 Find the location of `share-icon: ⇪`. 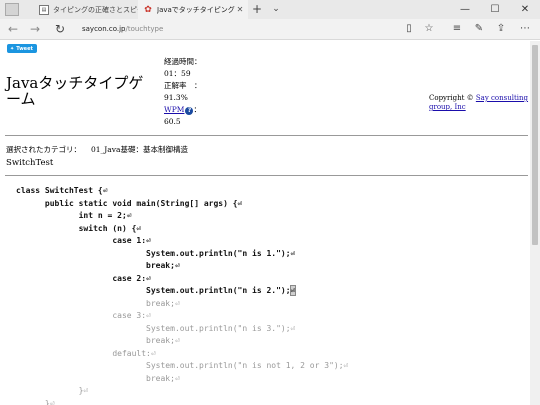

share-icon: ⇪ is located at coordinates (501, 29).